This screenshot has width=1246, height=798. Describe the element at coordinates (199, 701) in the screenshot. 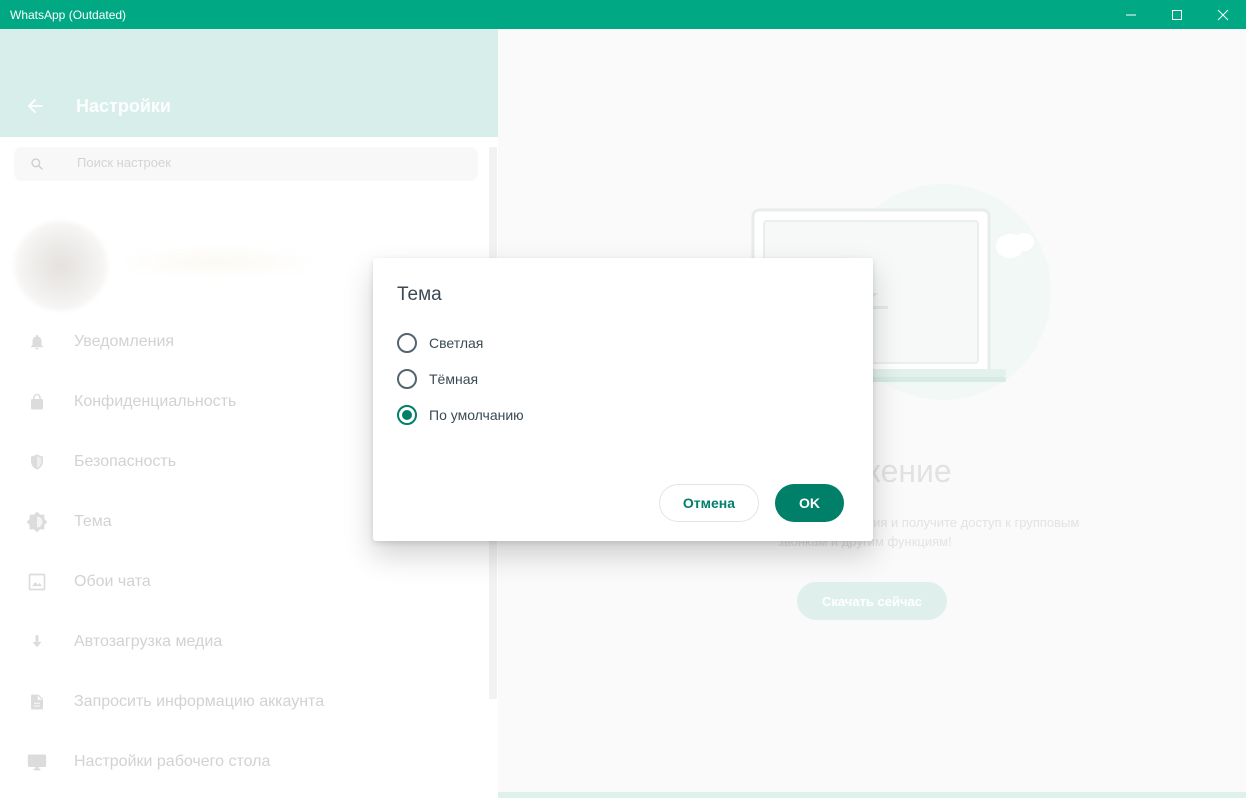

I see `sidebar-item-label: Запросить информацию аккаунта` at that location.